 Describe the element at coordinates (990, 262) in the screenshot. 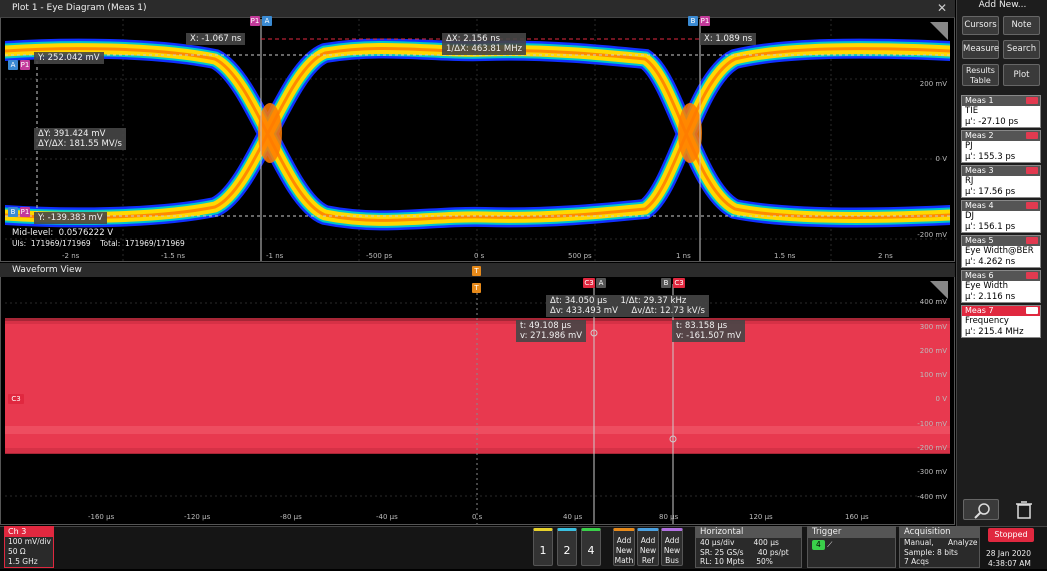

I see `meas-5-value: µ': 4.262 ns` at that location.